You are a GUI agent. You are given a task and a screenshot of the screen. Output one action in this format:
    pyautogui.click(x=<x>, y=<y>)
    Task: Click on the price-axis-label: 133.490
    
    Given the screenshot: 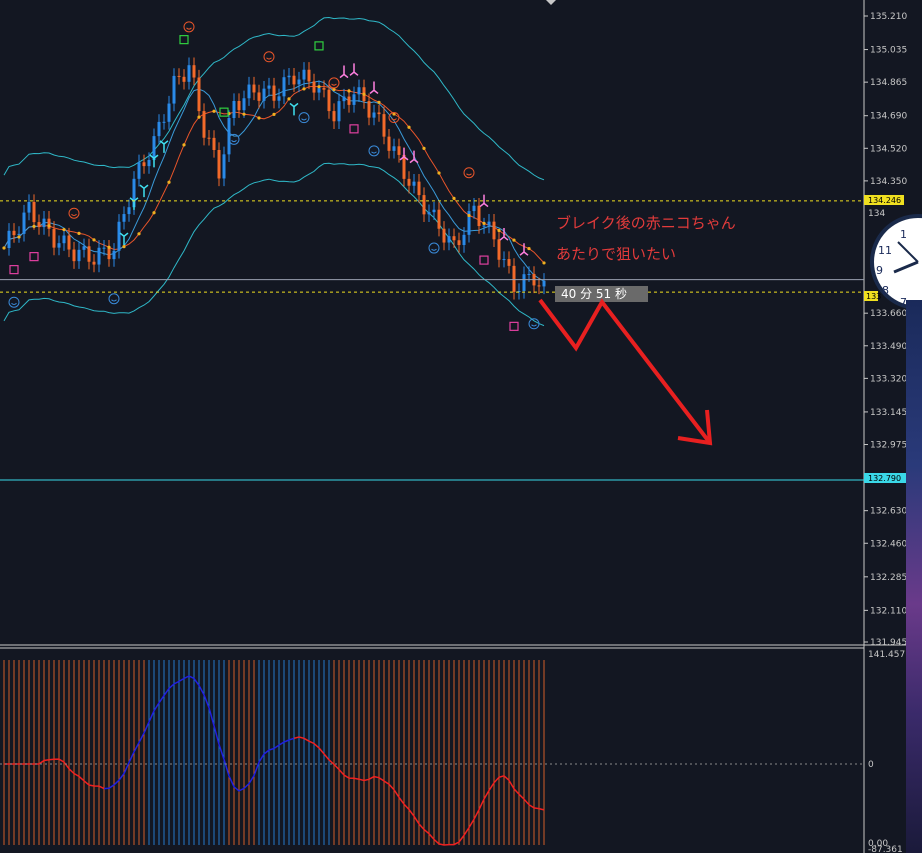 What is the action you would take?
    pyautogui.click(x=888, y=347)
    